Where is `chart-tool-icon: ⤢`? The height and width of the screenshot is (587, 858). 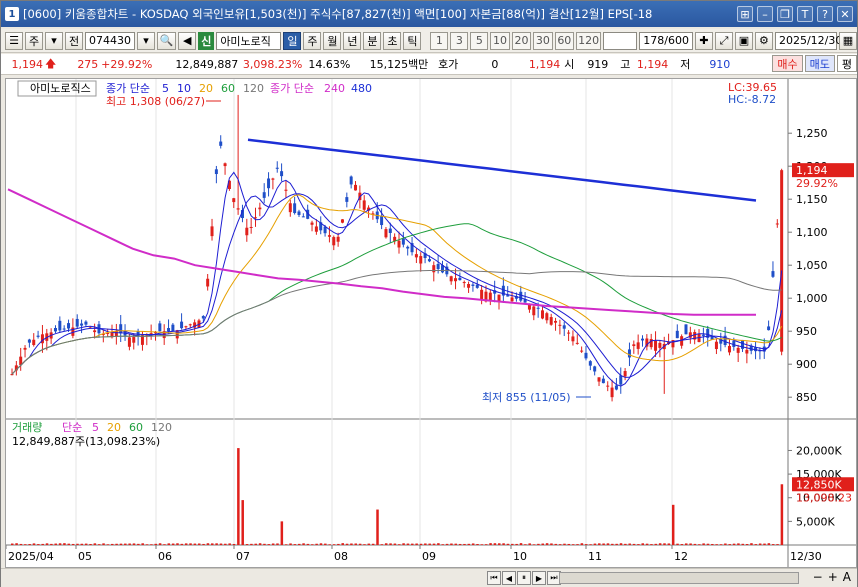 chart-tool-icon: ⤢ is located at coordinates (723, 40).